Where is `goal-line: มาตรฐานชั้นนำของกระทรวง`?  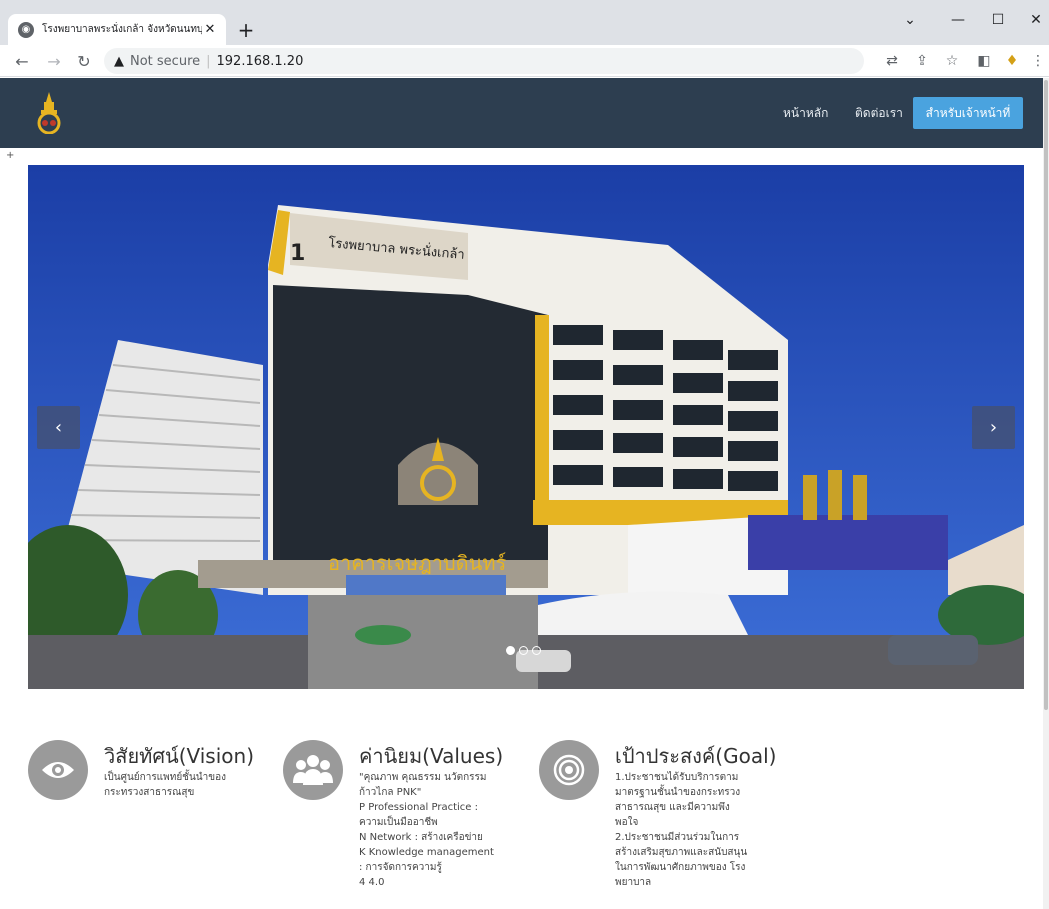
goal-line: มาตรฐานชั้นนำของกระทรวง is located at coordinates (678, 792).